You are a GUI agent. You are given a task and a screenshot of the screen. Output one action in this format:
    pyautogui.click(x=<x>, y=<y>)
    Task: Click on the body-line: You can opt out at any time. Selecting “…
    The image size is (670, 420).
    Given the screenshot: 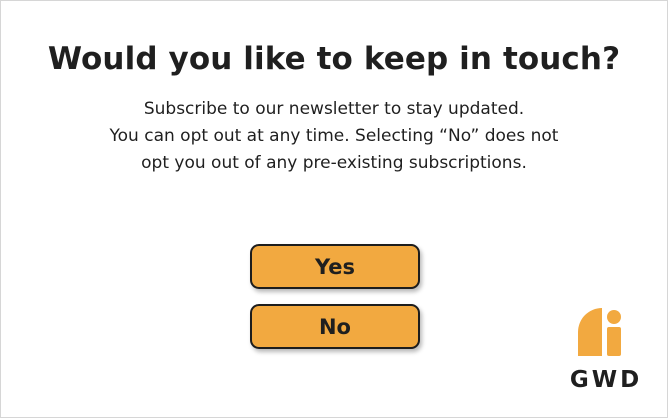 What is the action you would take?
    pyautogui.click(x=334, y=136)
    